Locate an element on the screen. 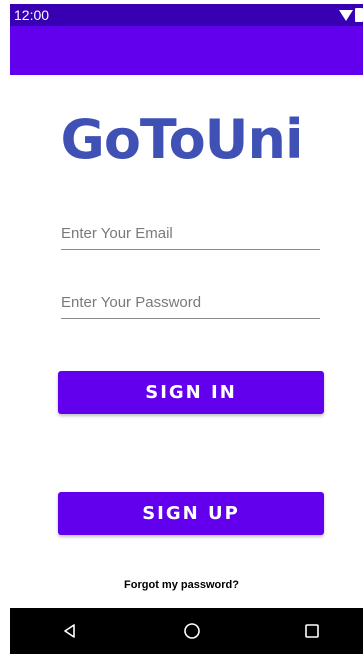  sign-up-button: SIGN UP is located at coordinates (191, 513).